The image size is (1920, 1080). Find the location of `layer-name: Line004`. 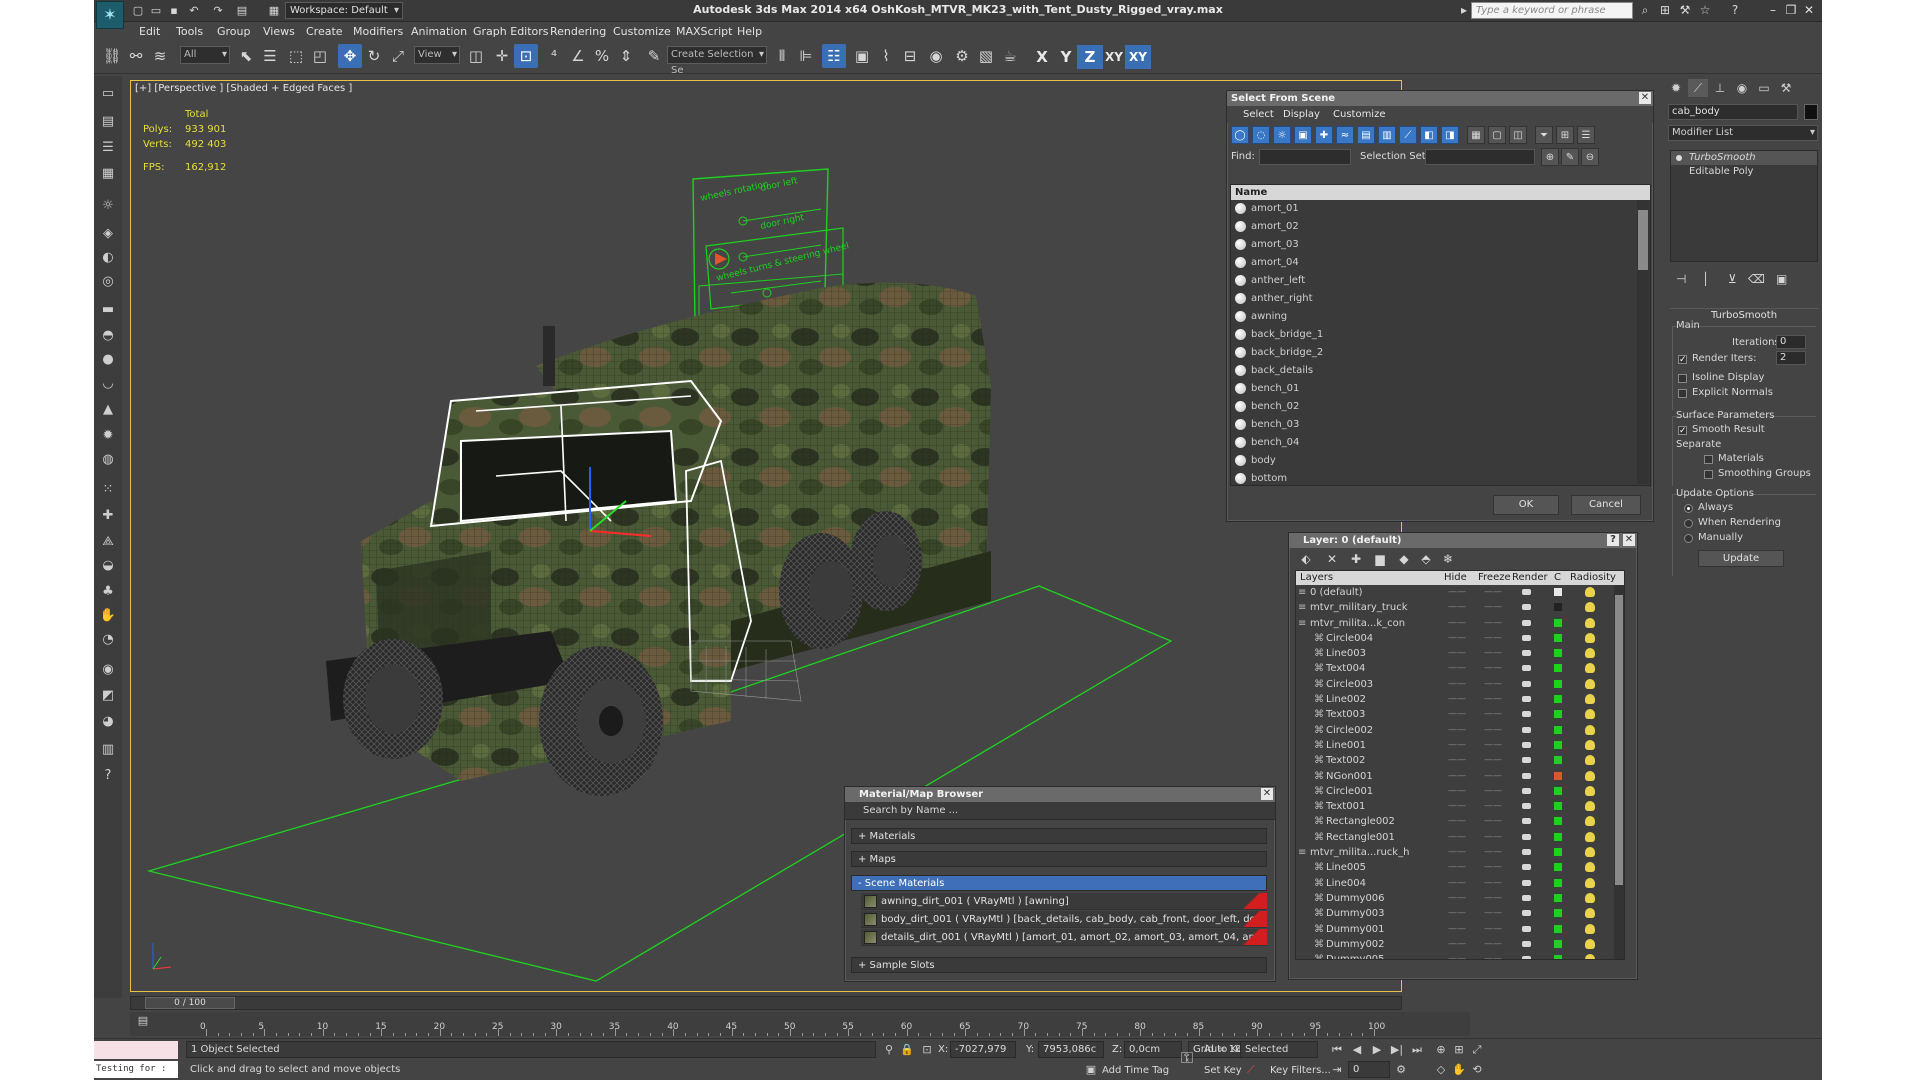

layer-name: Line004 is located at coordinates (1346, 883).